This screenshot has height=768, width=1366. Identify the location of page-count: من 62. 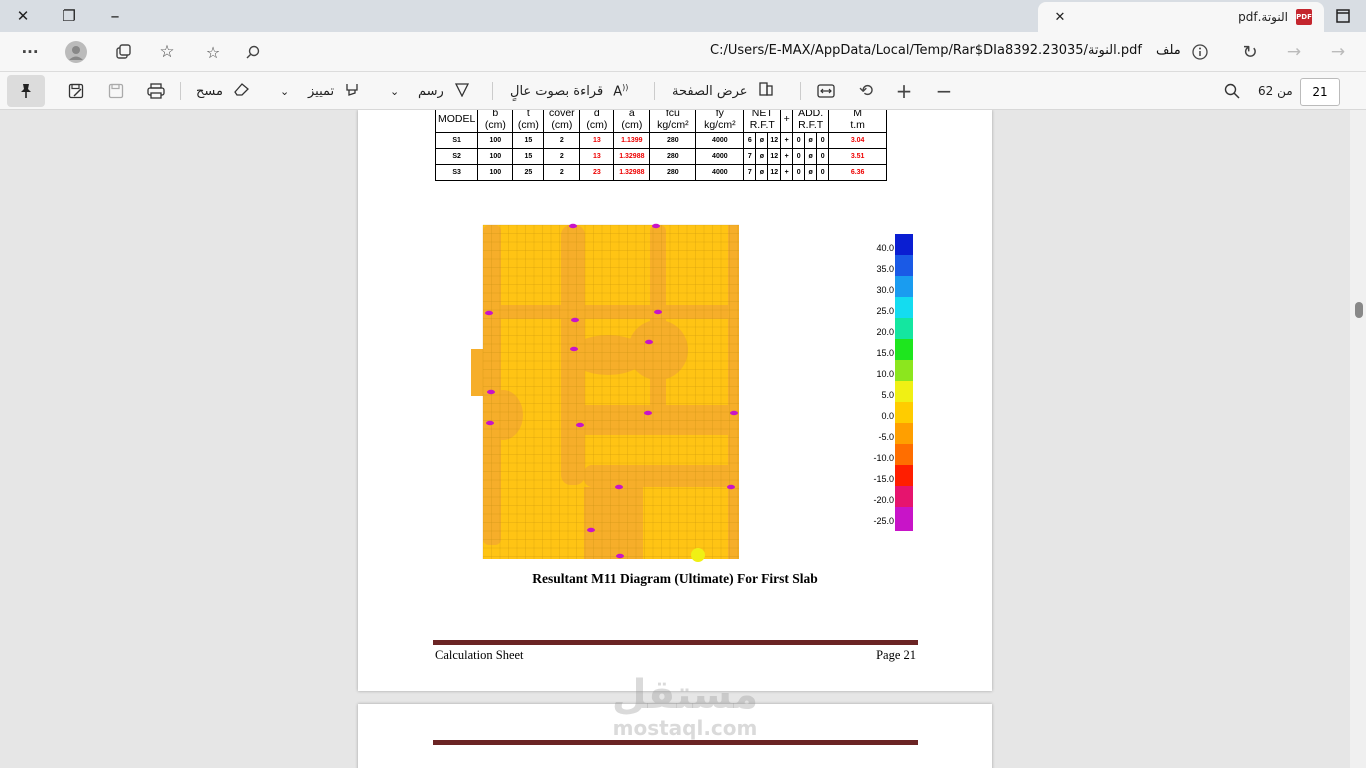
(1275, 91).